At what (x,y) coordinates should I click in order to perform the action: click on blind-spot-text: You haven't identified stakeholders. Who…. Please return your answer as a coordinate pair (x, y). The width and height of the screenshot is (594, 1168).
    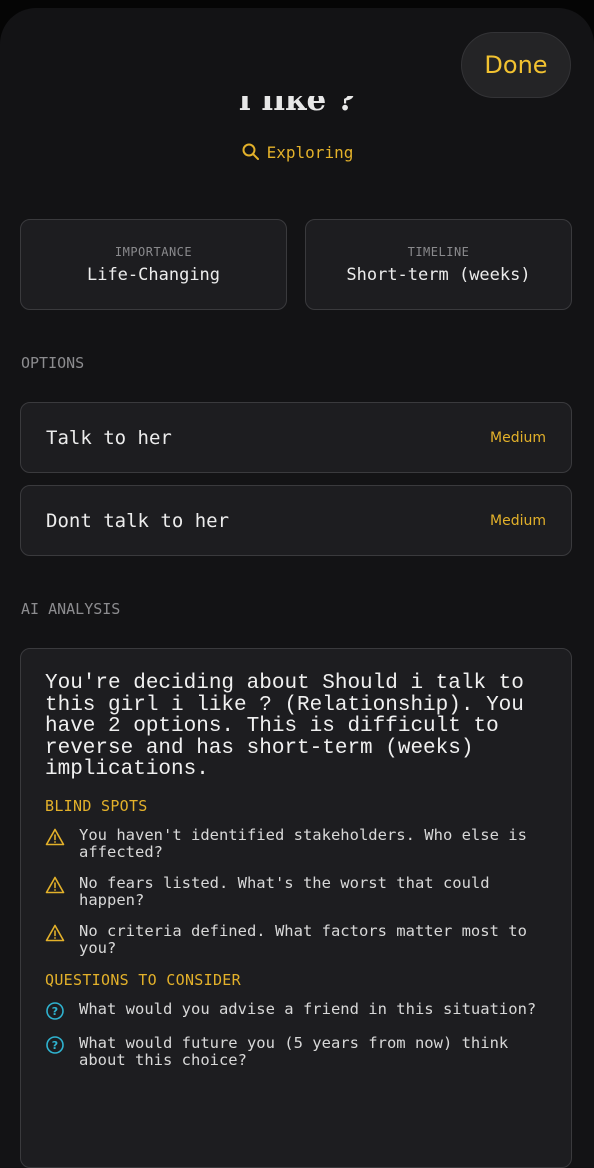
    Looking at the image, I should click on (303, 843).